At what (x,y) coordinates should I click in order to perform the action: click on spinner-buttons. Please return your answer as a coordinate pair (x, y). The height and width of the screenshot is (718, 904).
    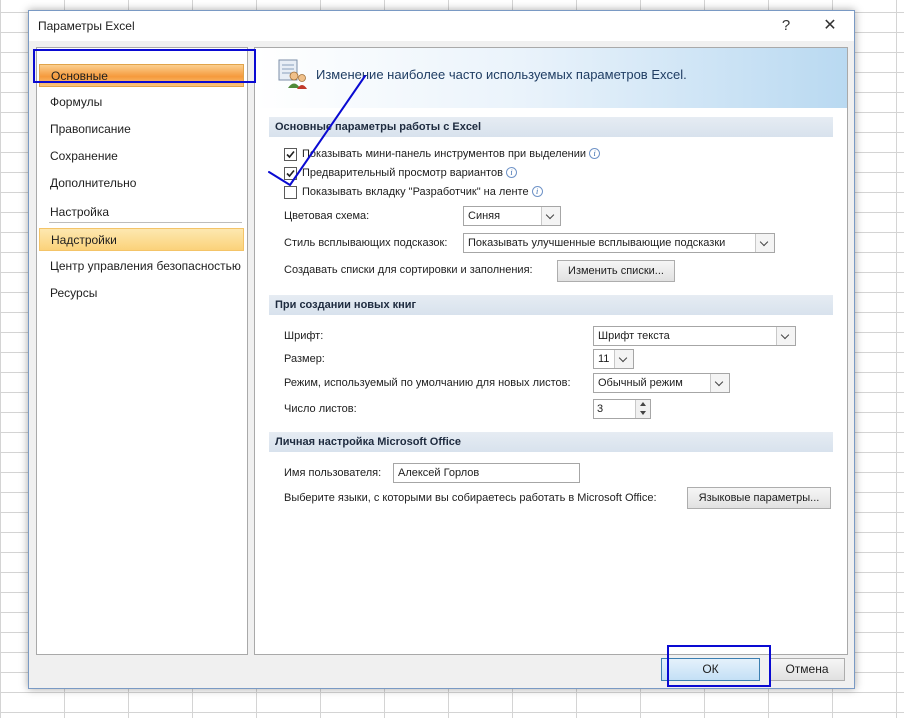
    Looking at the image, I should click on (642, 409).